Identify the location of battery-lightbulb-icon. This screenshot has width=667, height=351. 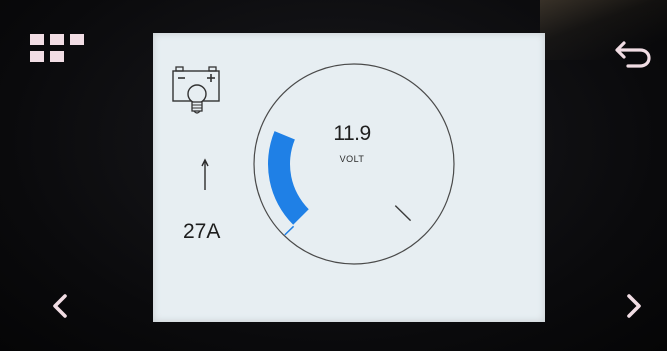
(196, 90).